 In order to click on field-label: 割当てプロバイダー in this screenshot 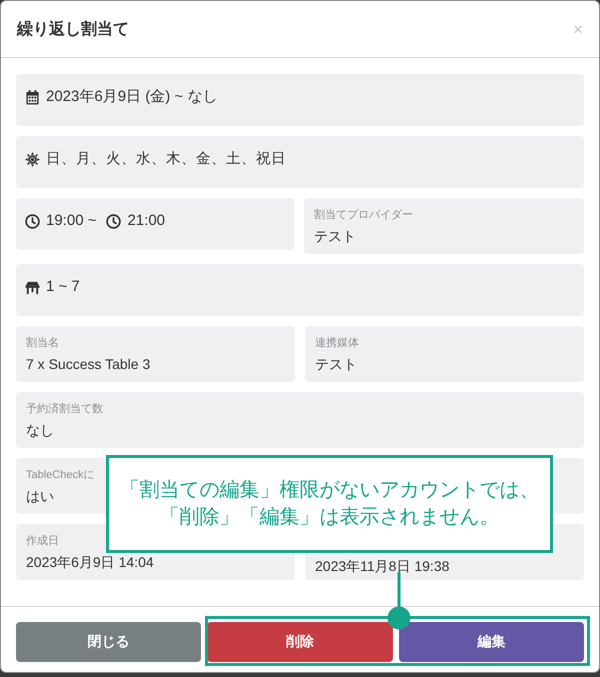, I will do `click(363, 215)`.